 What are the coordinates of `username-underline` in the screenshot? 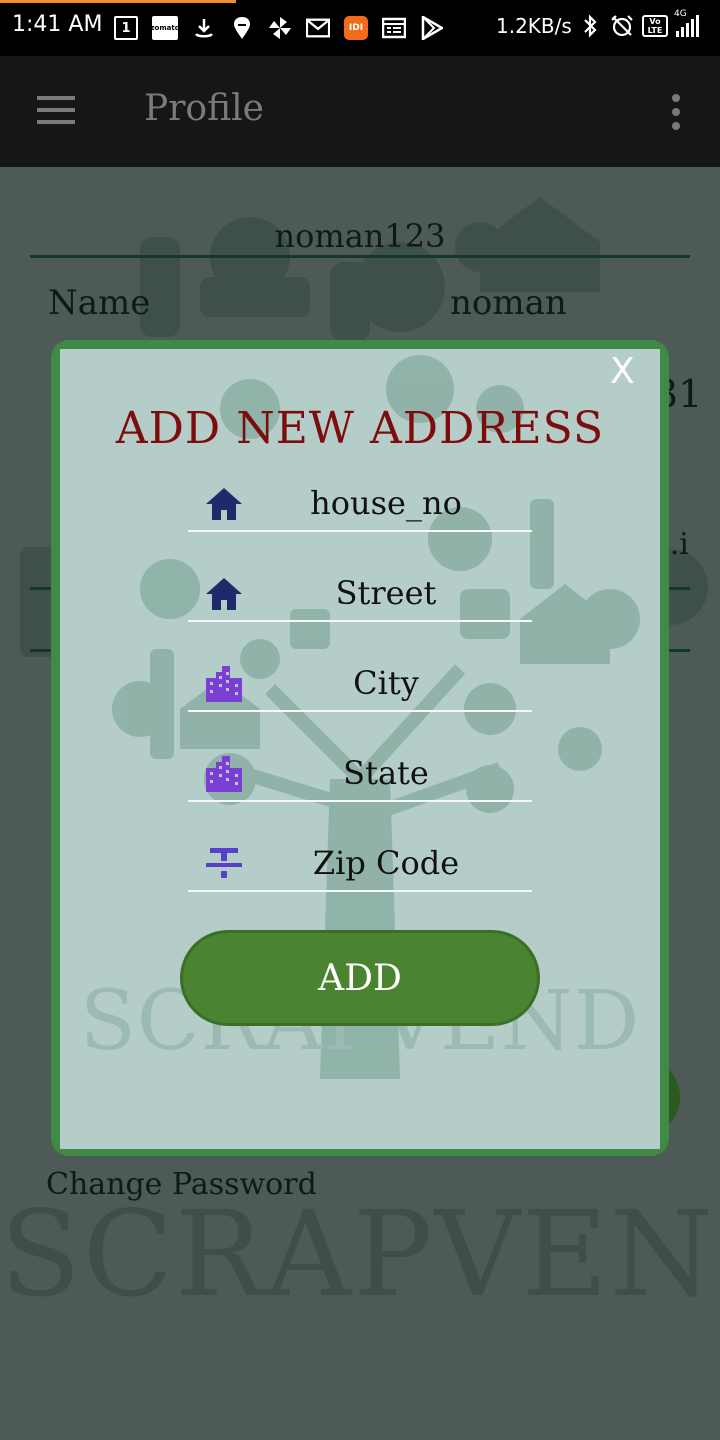 It's located at (360, 256).